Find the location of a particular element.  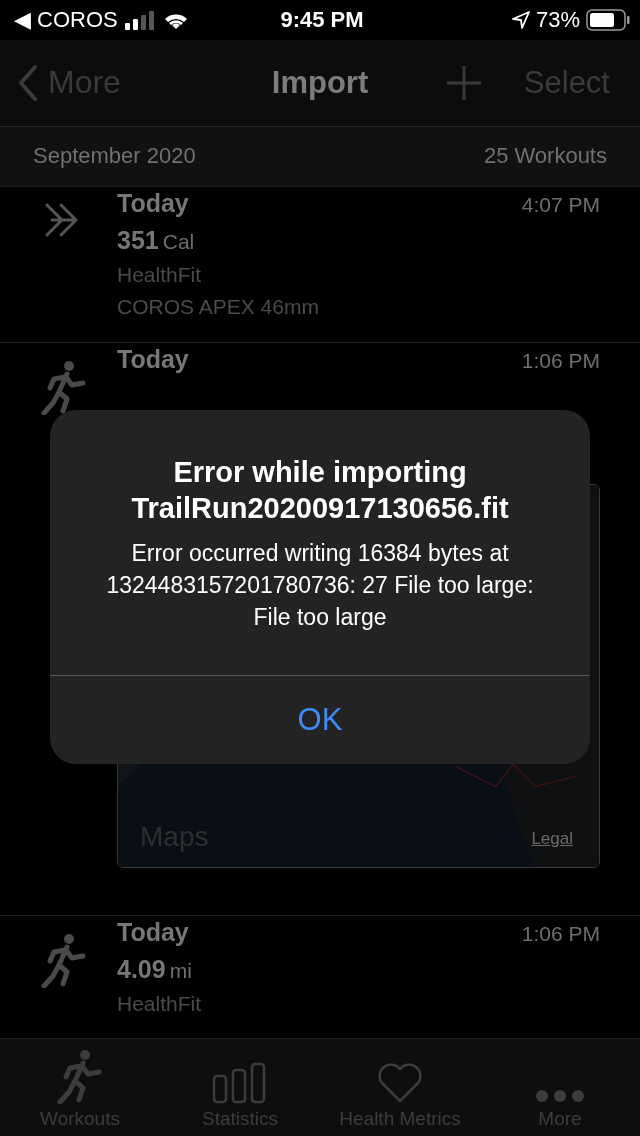

alert-message: Error occurred writing 16384 bytes at 1324483157201780736: 27 File too large: File too large is located at coordinates (320, 585).